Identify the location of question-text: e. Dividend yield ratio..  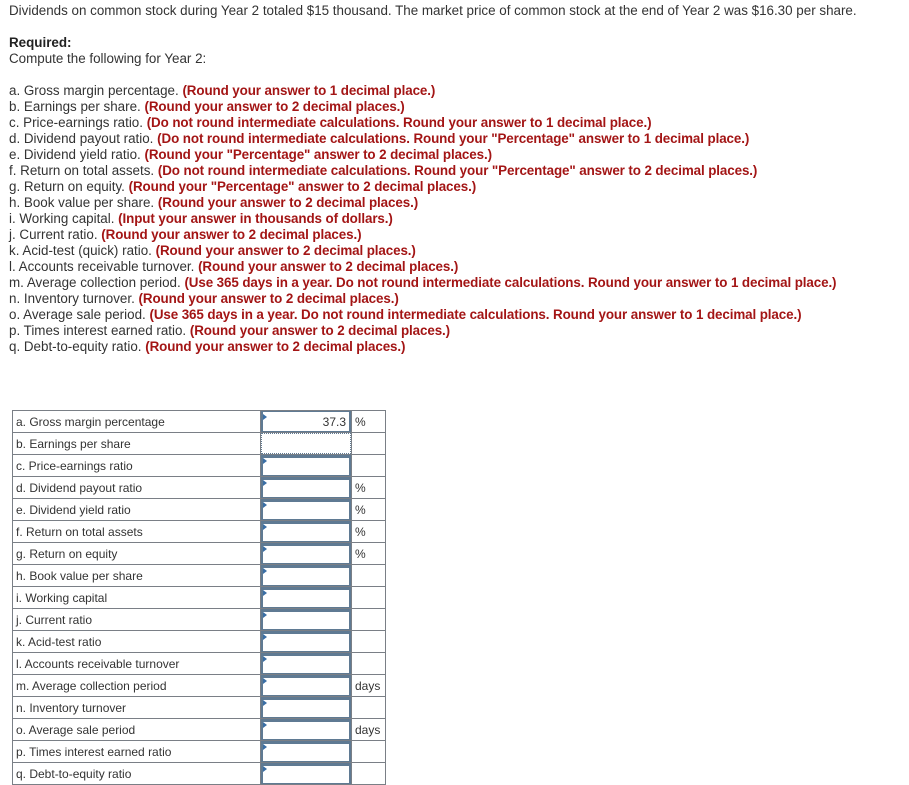
(75, 154).